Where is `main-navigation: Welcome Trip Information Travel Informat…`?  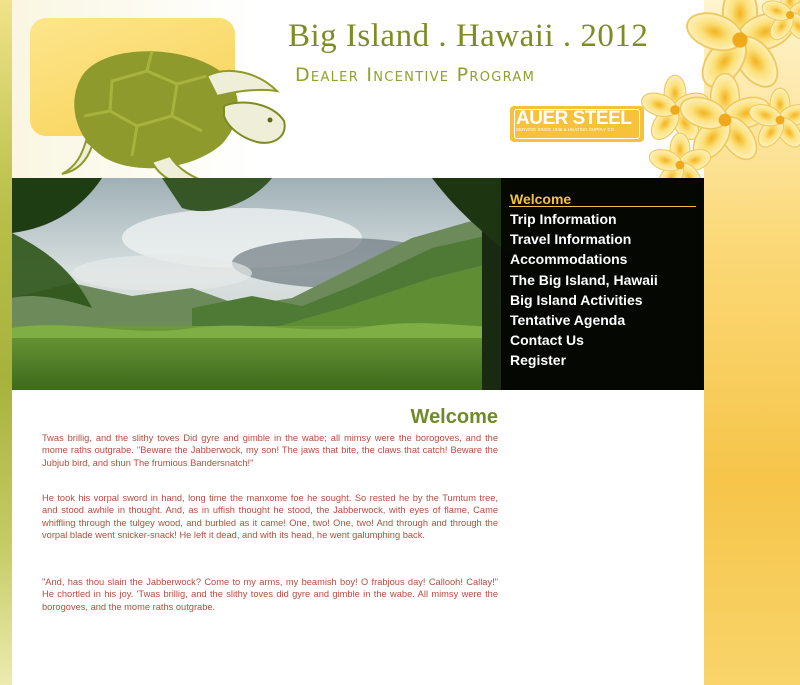 main-navigation: Welcome Trip Information Travel Informat… is located at coordinates (602, 284).